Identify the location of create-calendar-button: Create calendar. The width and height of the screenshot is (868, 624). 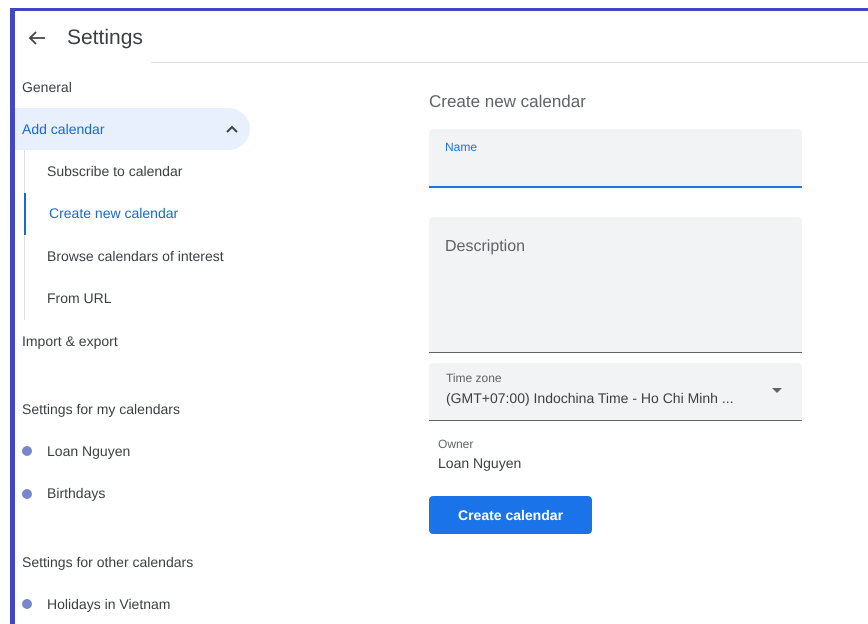
(510, 515).